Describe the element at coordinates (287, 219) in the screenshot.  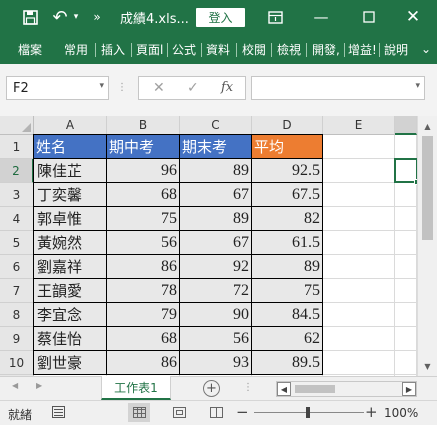
I see `data-cell: 82` at that location.